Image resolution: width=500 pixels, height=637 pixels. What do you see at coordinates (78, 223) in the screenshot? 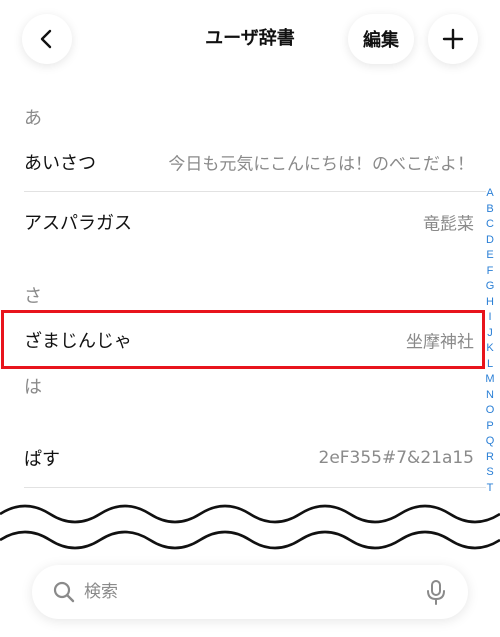
I see `entry-word: アスパラガス` at bounding box center [78, 223].